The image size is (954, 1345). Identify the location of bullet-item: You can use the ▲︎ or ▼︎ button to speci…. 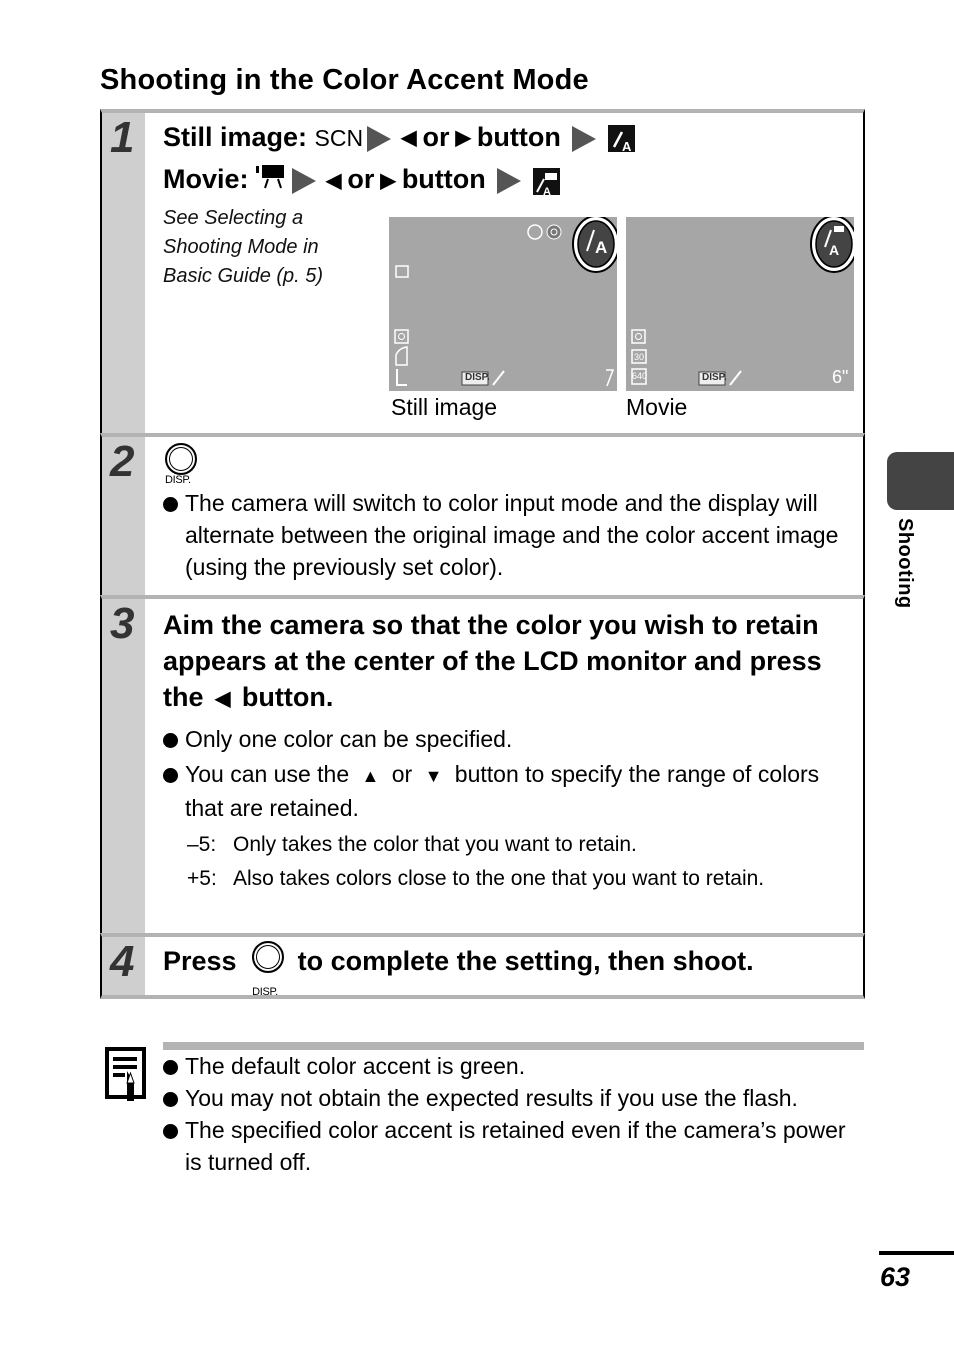
(507, 791).